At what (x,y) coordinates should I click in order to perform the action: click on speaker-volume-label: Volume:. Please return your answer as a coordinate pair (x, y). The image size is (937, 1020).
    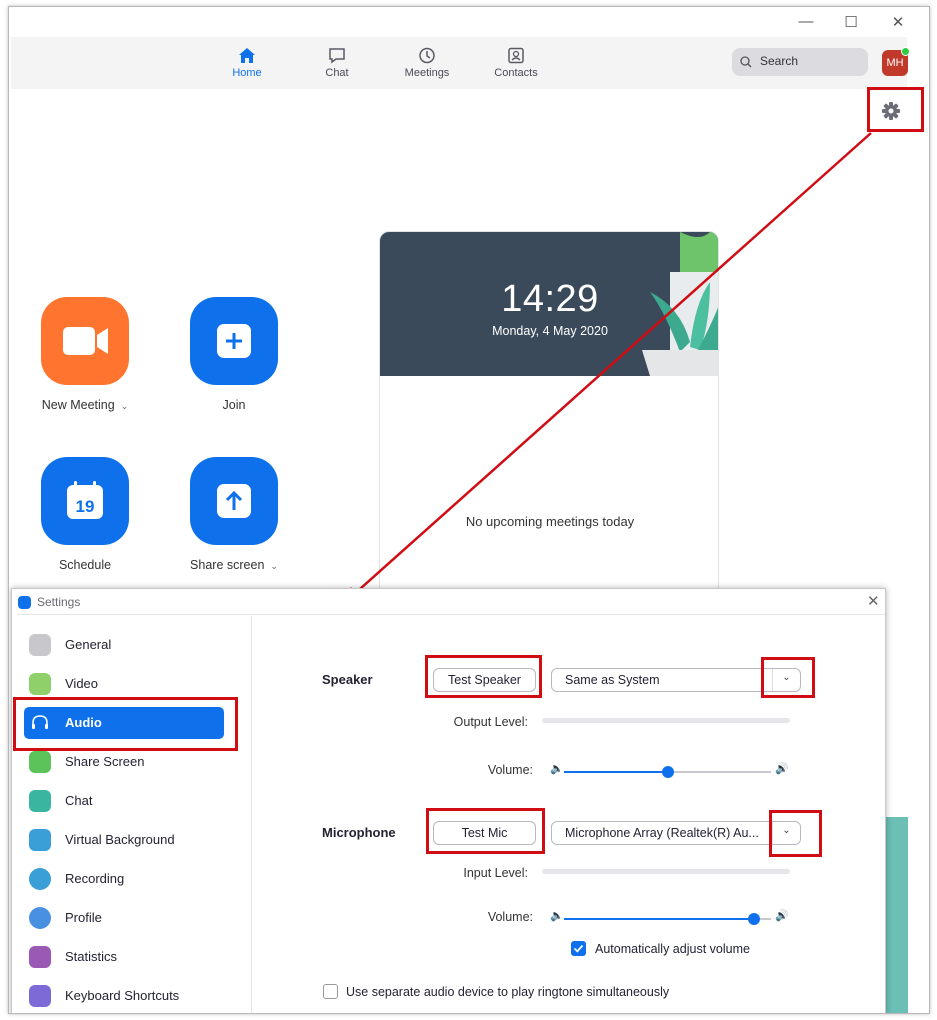
    Looking at the image, I should click on (510, 770).